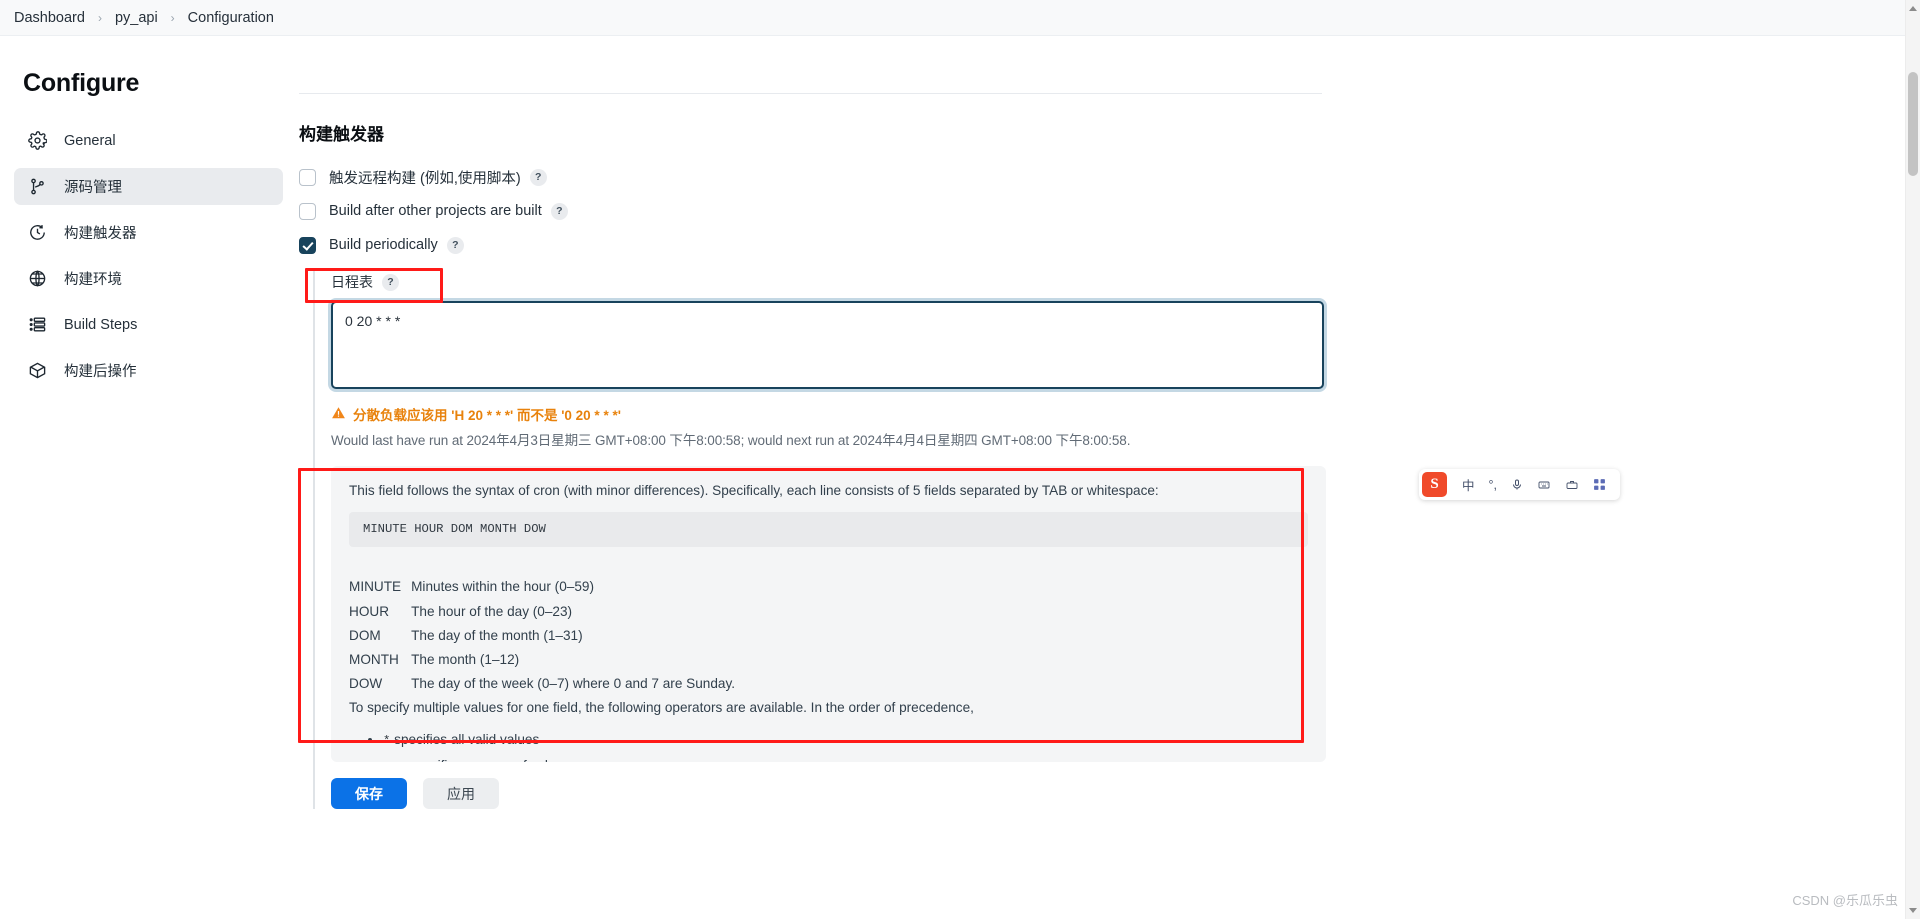 The width and height of the screenshot is (1920, 919). Describe the element at coordinates (148, 324) in the screenshot. I see `sidebar-item-build-steps: Build Steps` at that location.